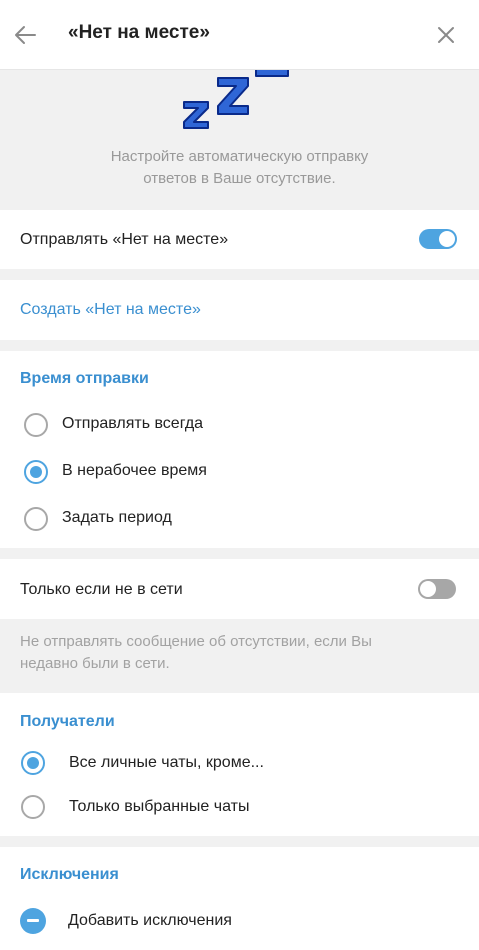 Image resolution: width=479 pixels, height=950 pixels. I want to click on exceptions-section: Исключения Добавить исключения, so click(239, 898).